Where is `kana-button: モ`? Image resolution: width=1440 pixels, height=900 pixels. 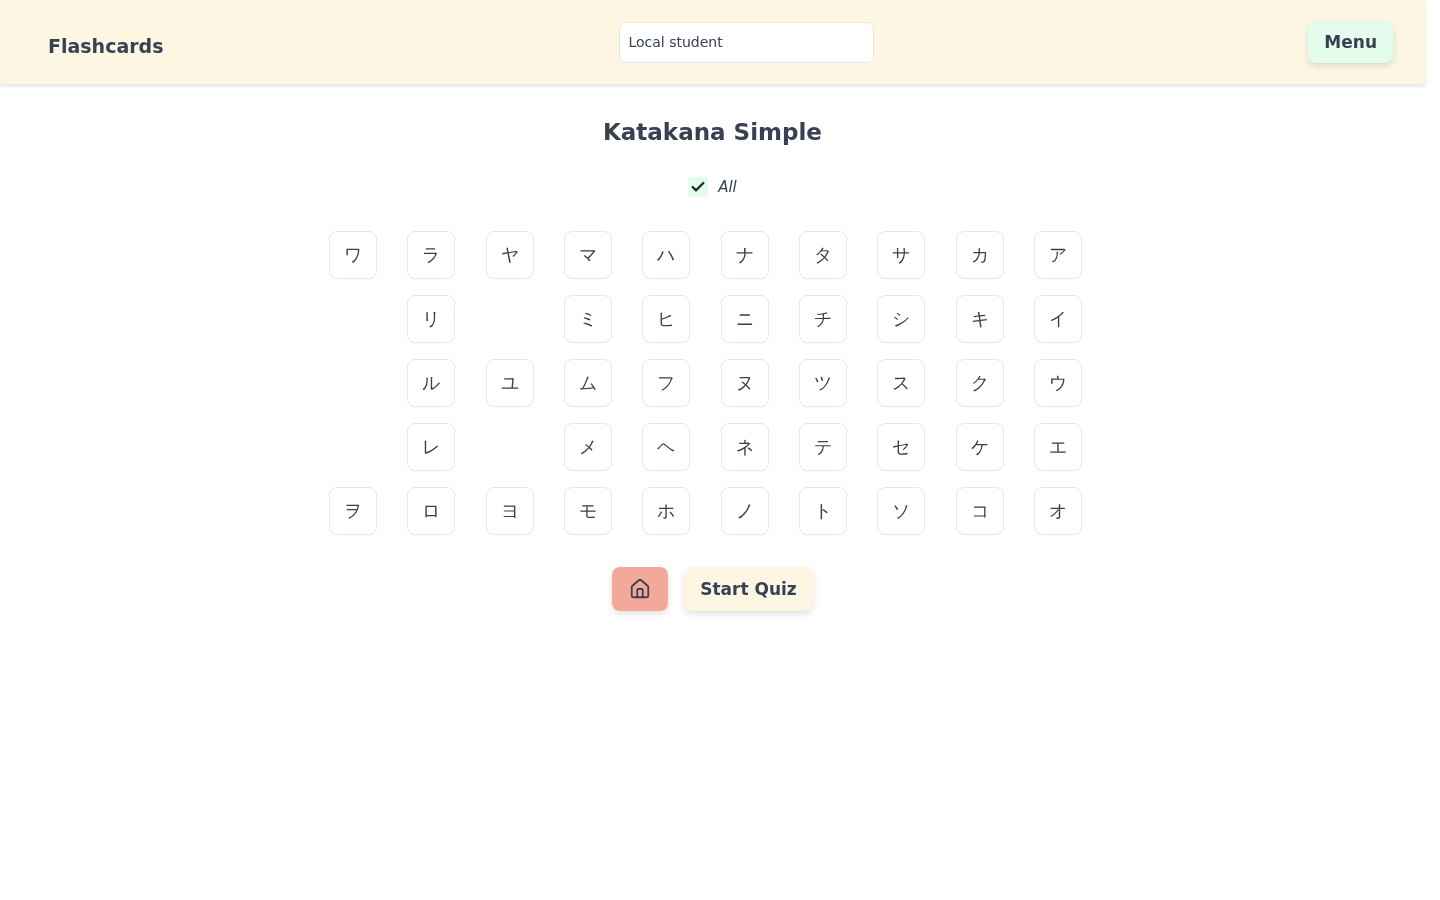 kana-button: モ is located at coordinates (587, 511).